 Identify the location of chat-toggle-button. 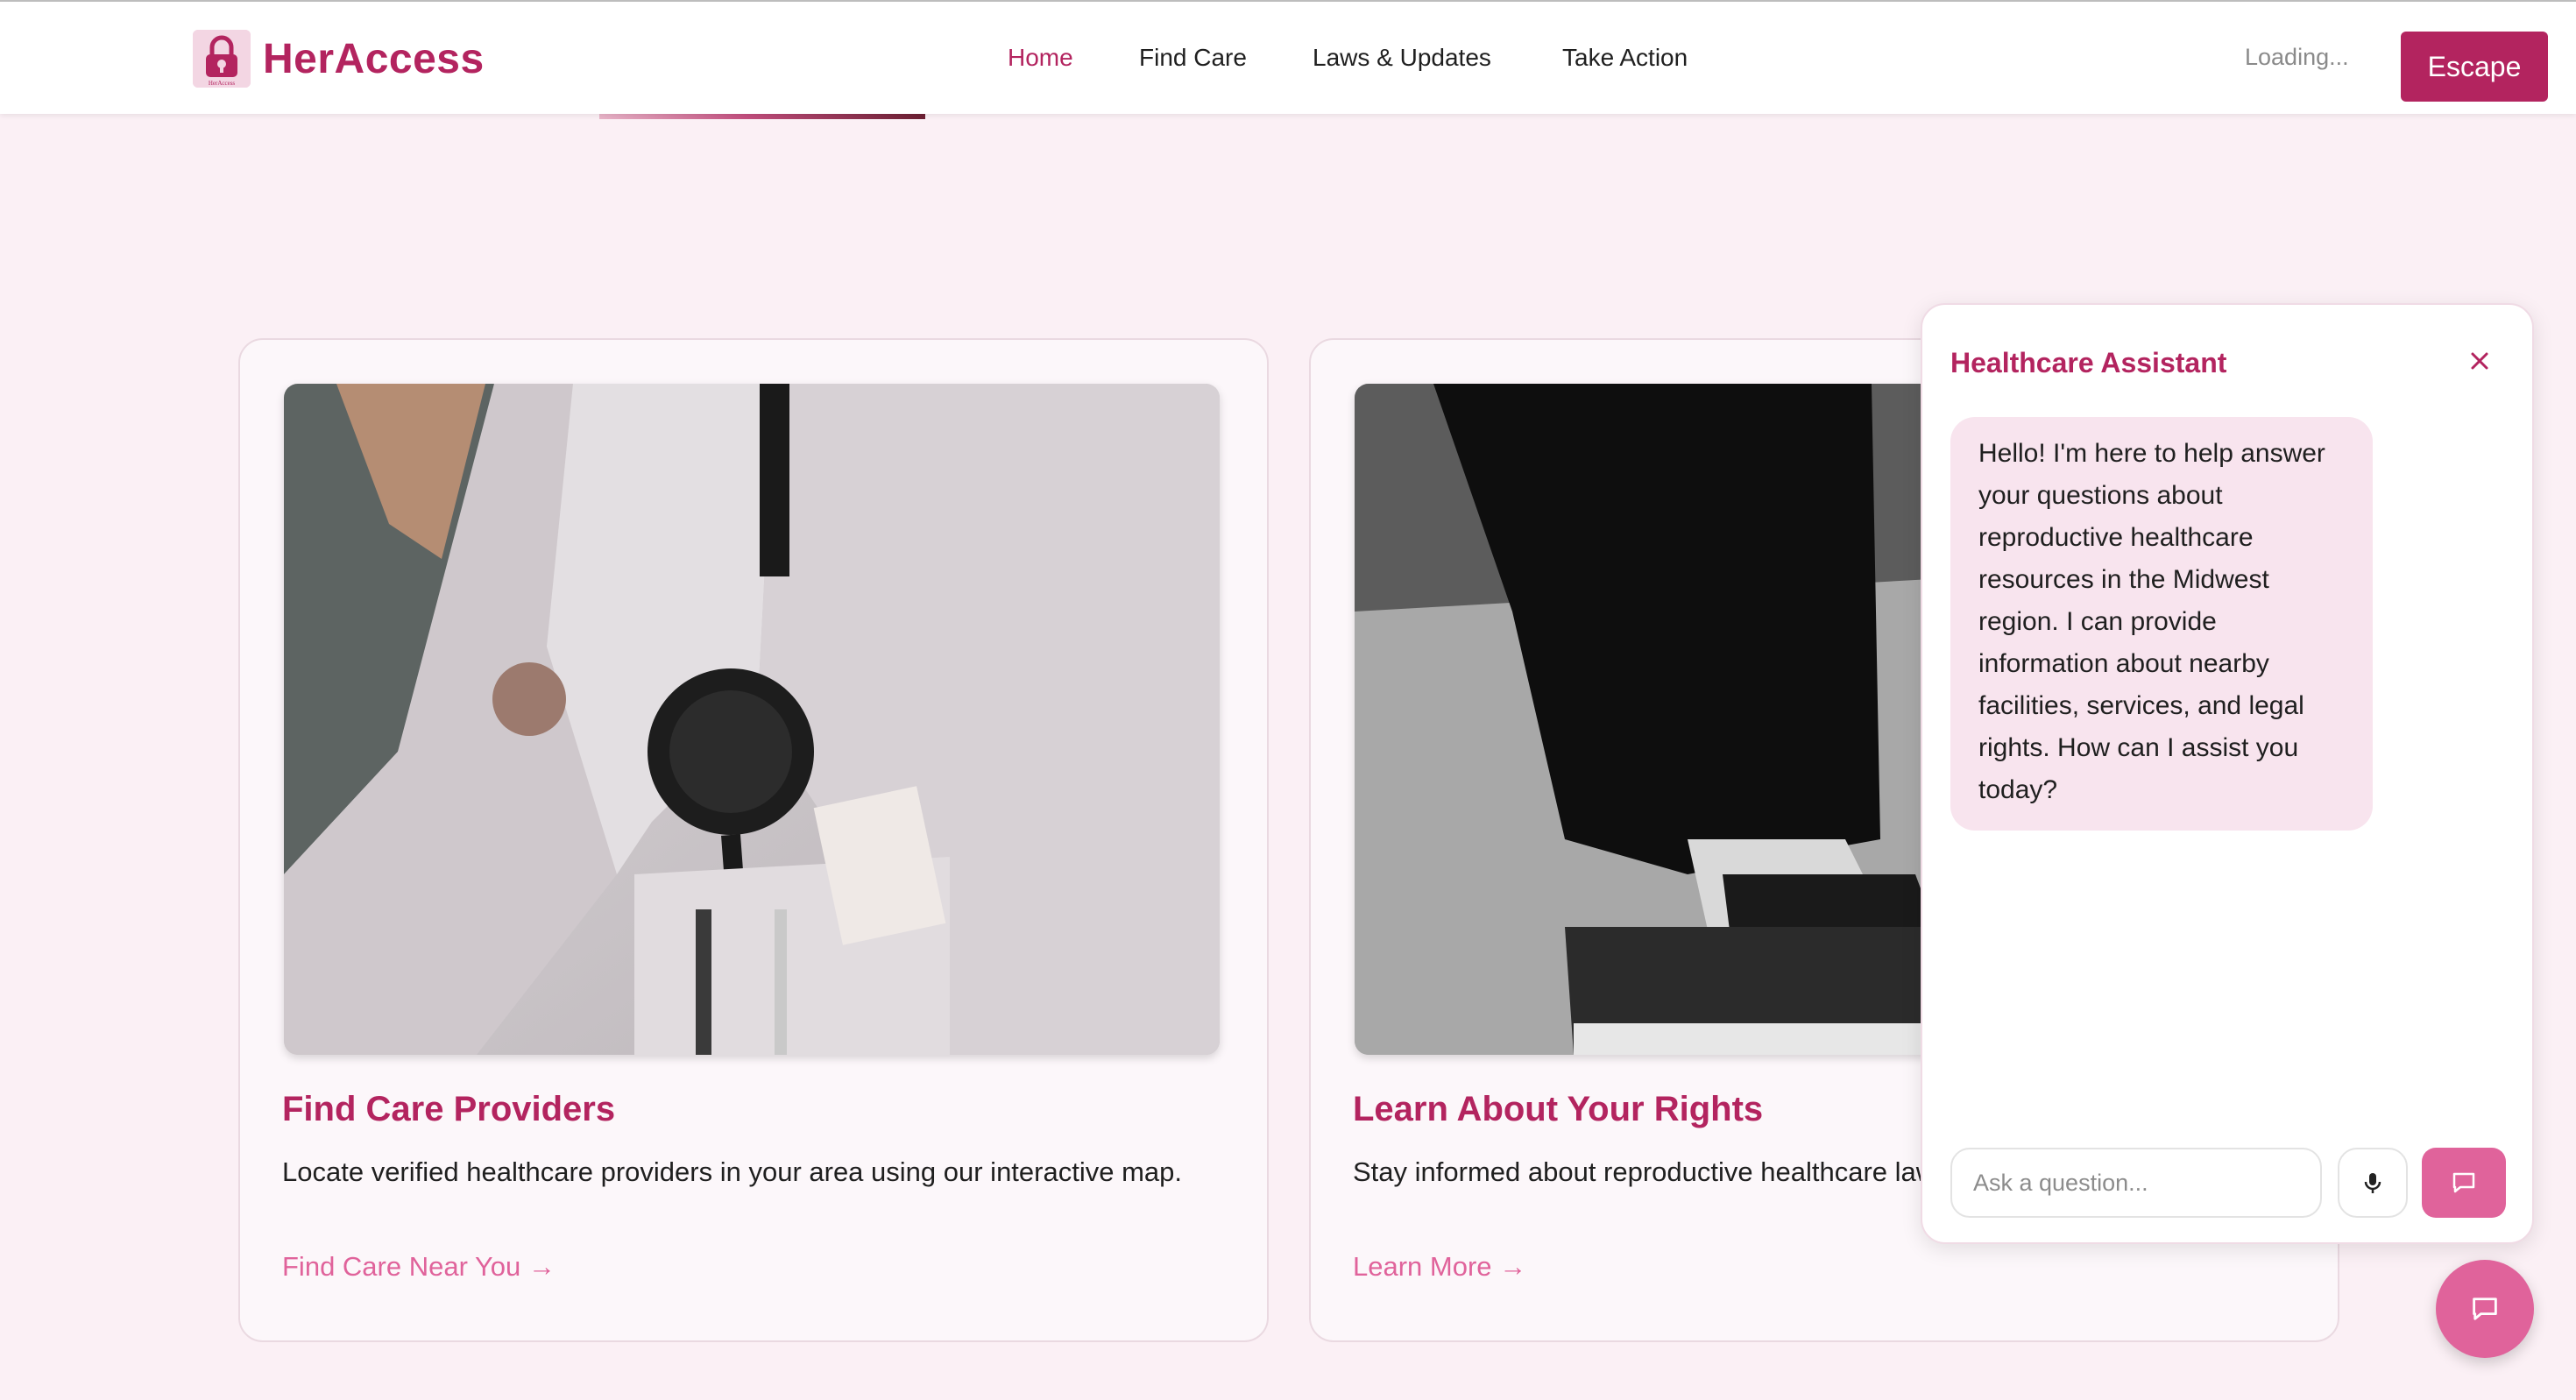
(2485, 1309).